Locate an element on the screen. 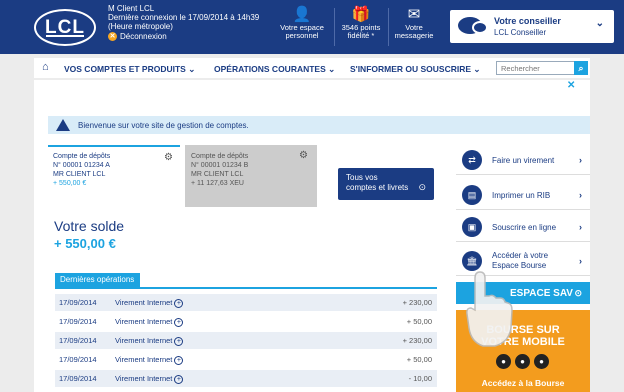 This screenshot has width=624, height=392. bank-icon: 🏛 is located at coordinates (472, 261).